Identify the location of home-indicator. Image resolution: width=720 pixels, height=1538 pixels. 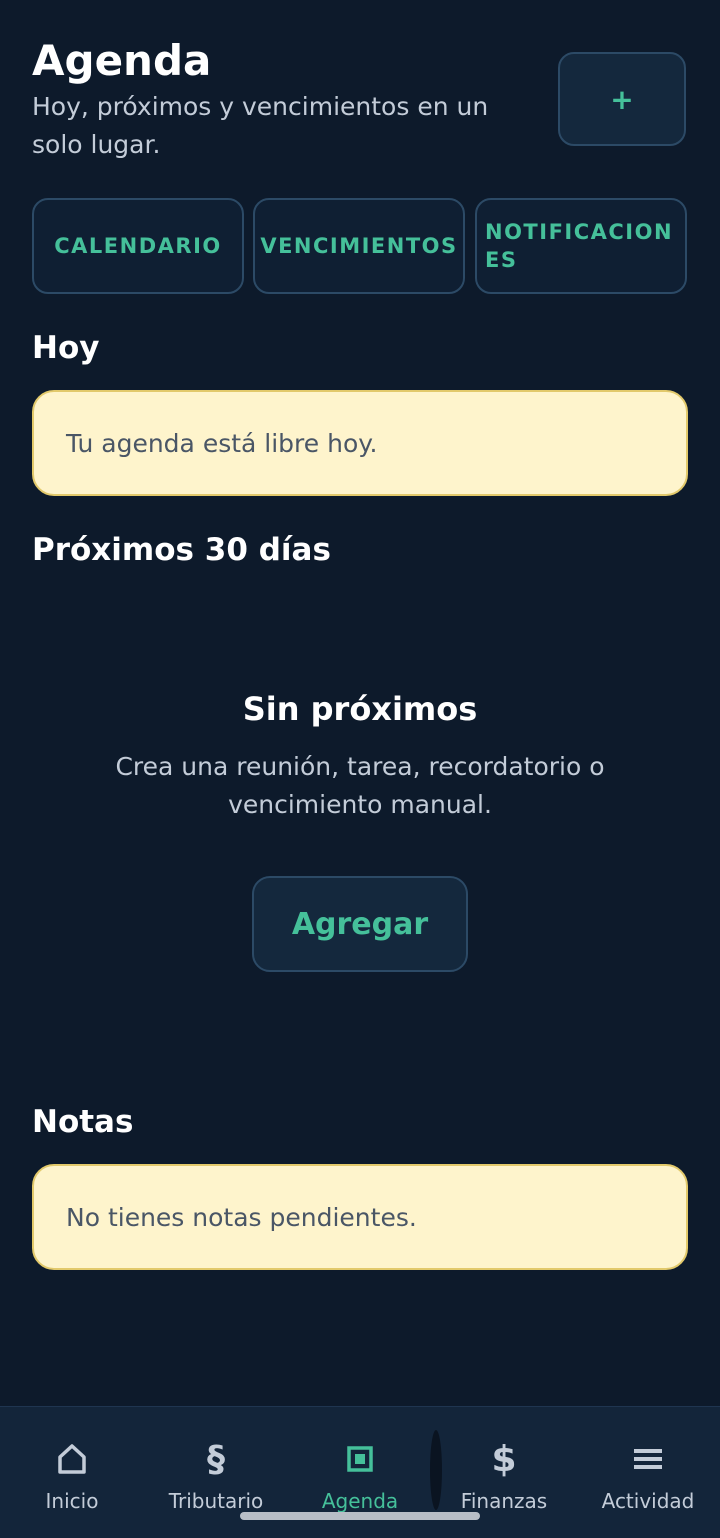
(360, 1516).